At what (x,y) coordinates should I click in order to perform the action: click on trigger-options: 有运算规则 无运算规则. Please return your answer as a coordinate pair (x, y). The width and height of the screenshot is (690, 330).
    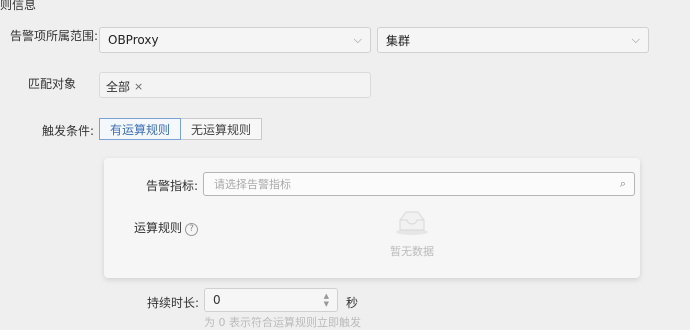
    Looking at the image, I should click on (181, 129).